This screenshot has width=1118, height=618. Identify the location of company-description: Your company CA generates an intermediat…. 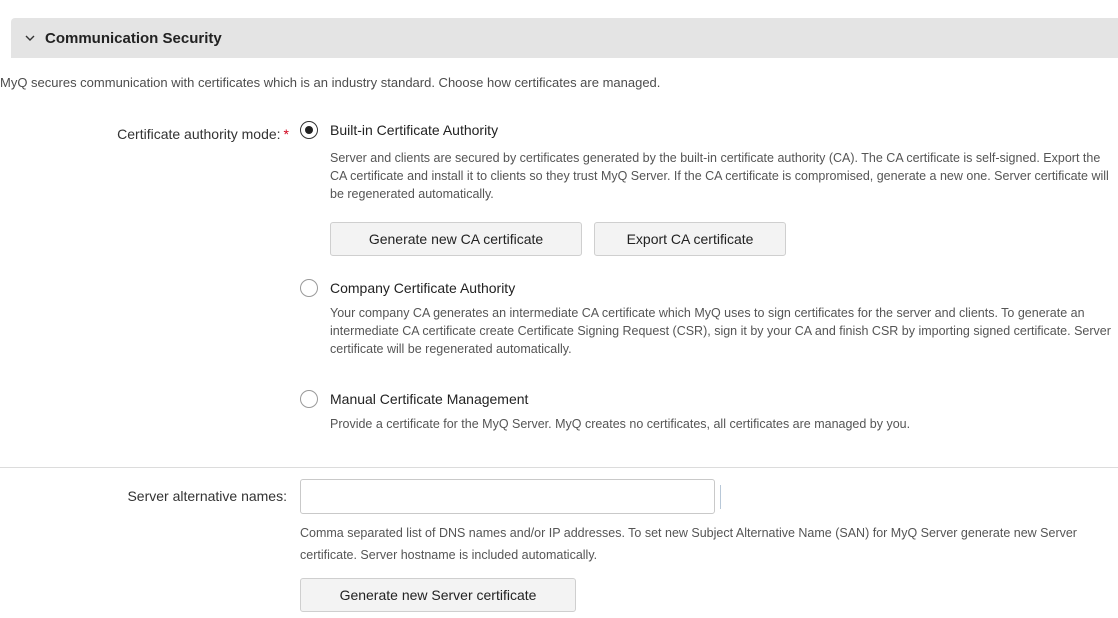
(720, 331).